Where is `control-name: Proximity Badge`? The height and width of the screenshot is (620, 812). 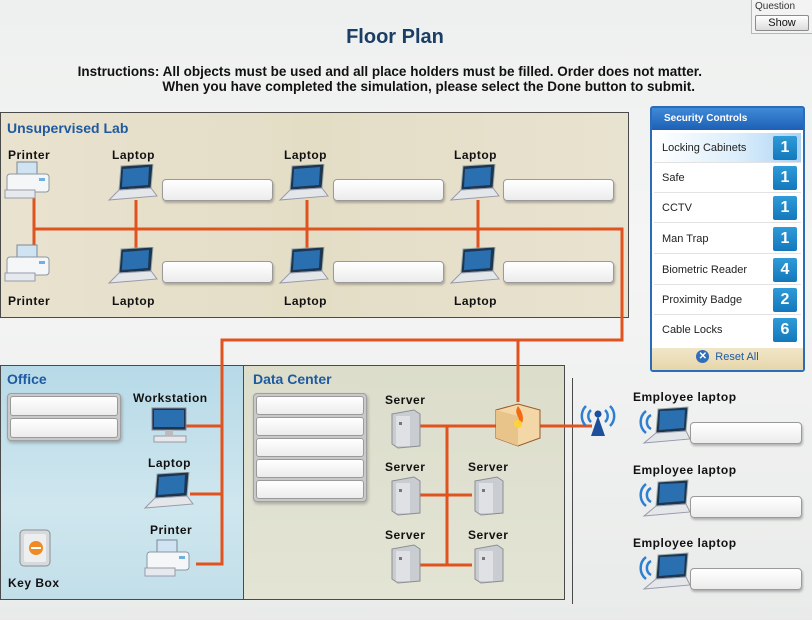
control-name: Proximity Badge is located at coordinates (702, 300).